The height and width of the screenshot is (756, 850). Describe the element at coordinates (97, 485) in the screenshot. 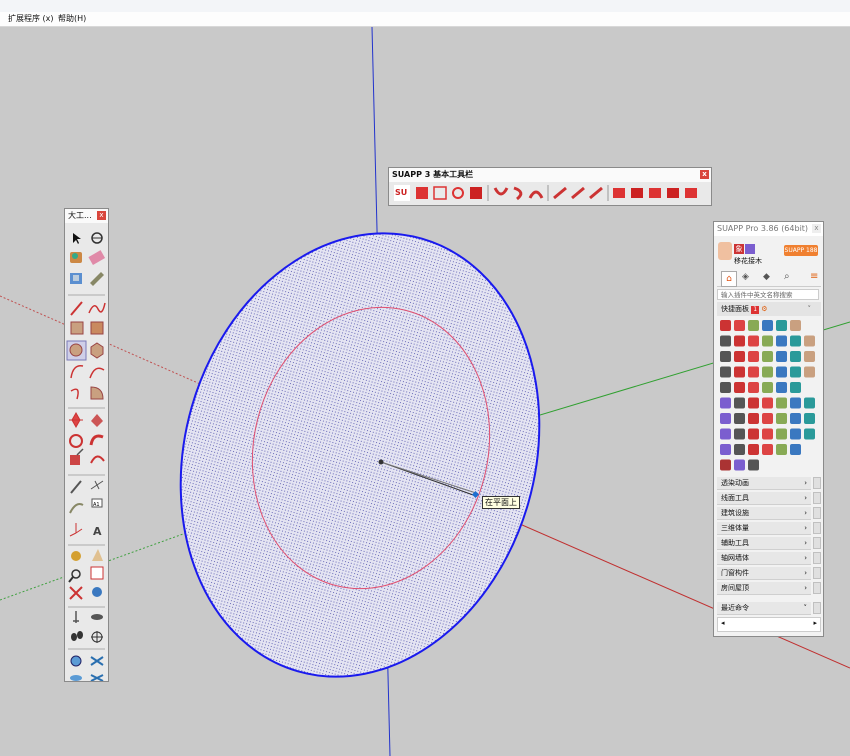

I see `dimension-icon` at that location.